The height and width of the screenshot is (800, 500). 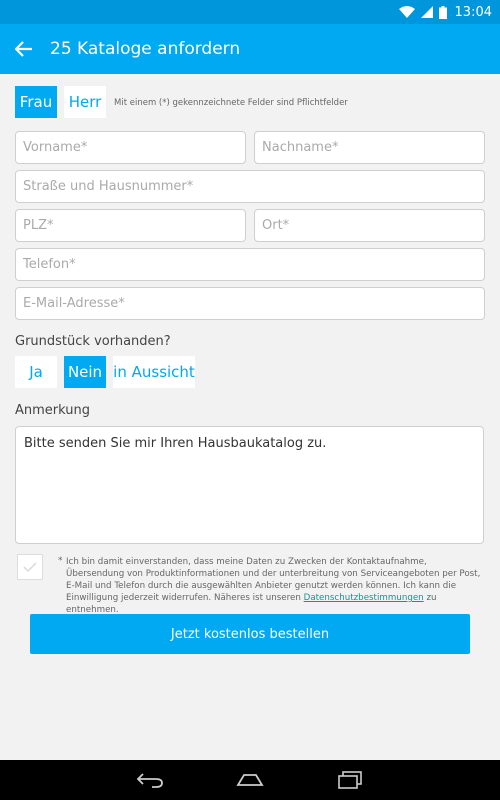 What do you see at coordinates (85, 102) in the screenshot?
I see `salutation-herr-button: Herr` at bounding box center [85, 102].